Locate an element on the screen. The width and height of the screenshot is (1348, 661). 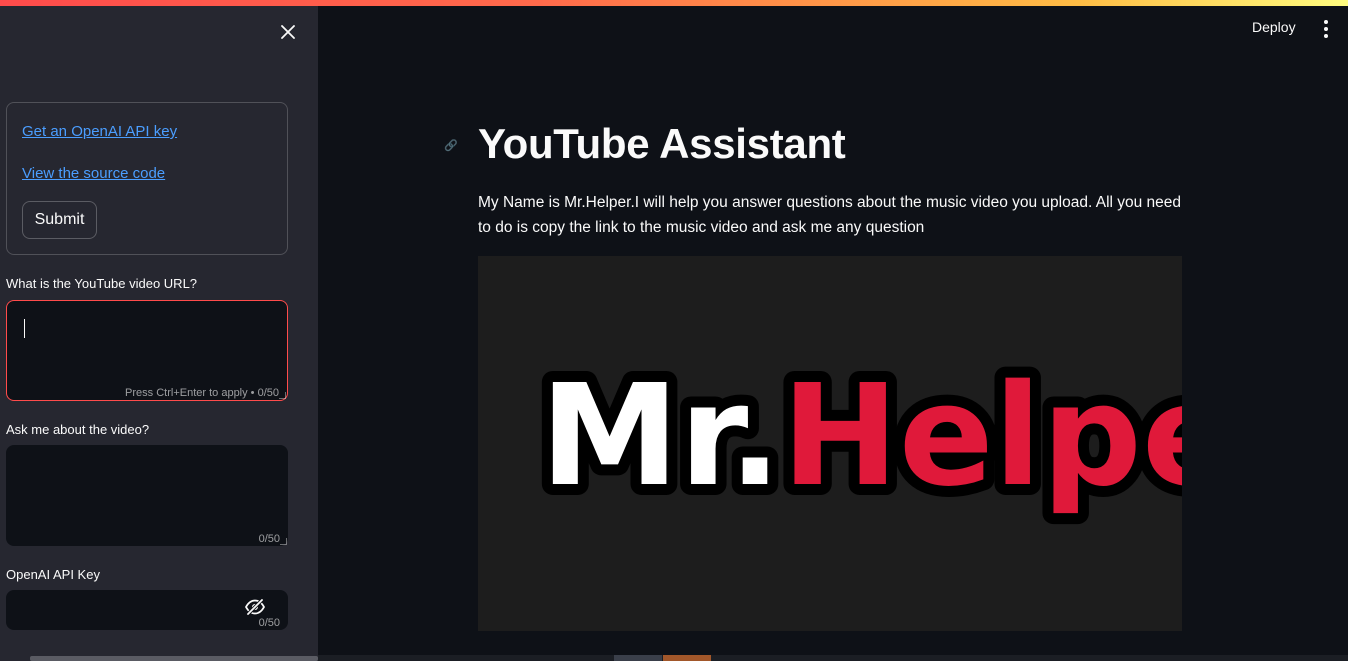
question-field-hint: 0/50 is located at coordinates (269, 539).